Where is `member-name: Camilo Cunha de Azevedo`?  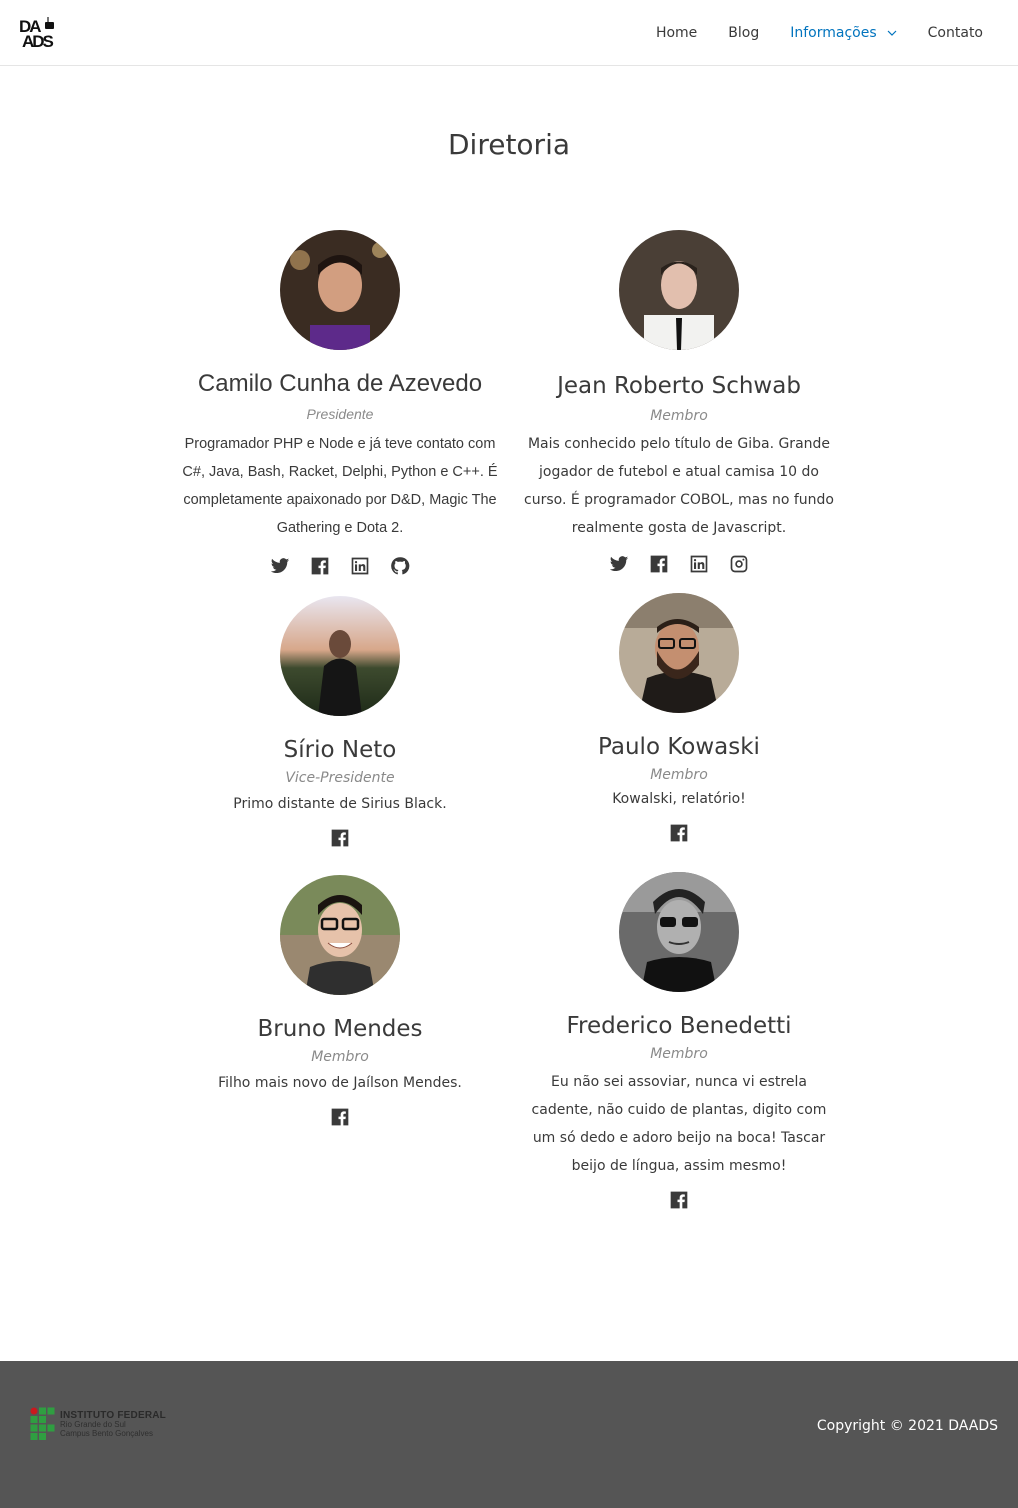
member-name: Camilo Cunha de Azevedo is located at coordinates (340, 383).